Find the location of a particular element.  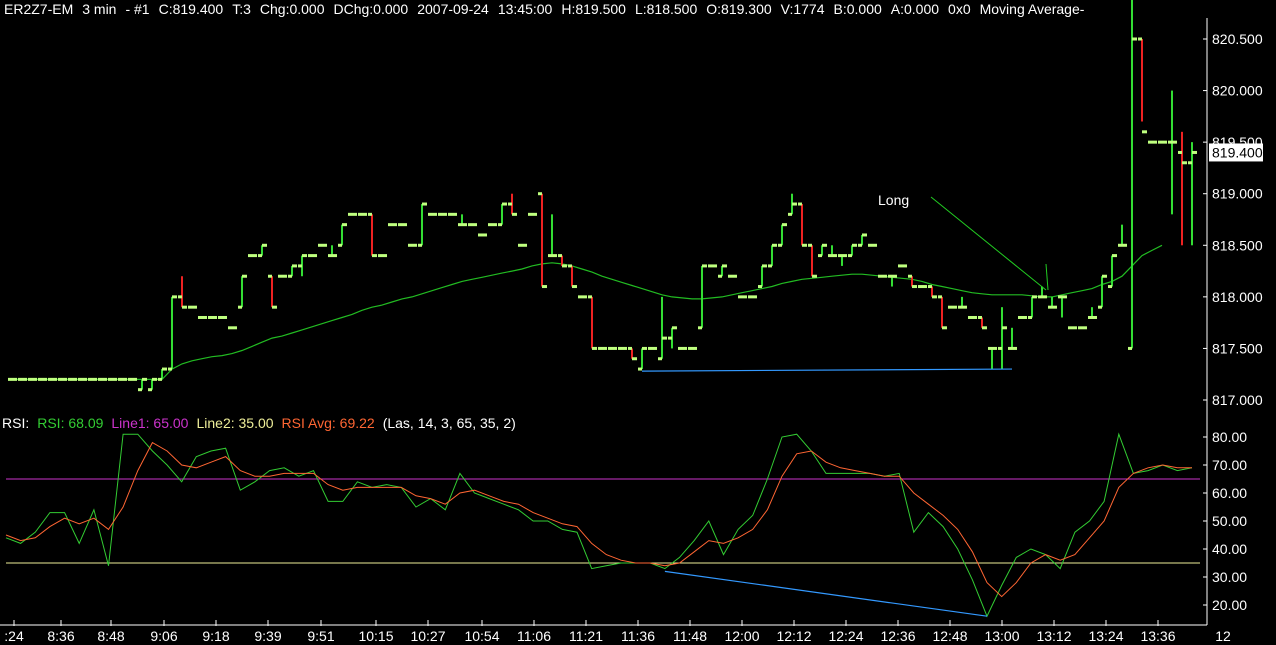

long-arrow-head is located at coordinates (1047, 277).